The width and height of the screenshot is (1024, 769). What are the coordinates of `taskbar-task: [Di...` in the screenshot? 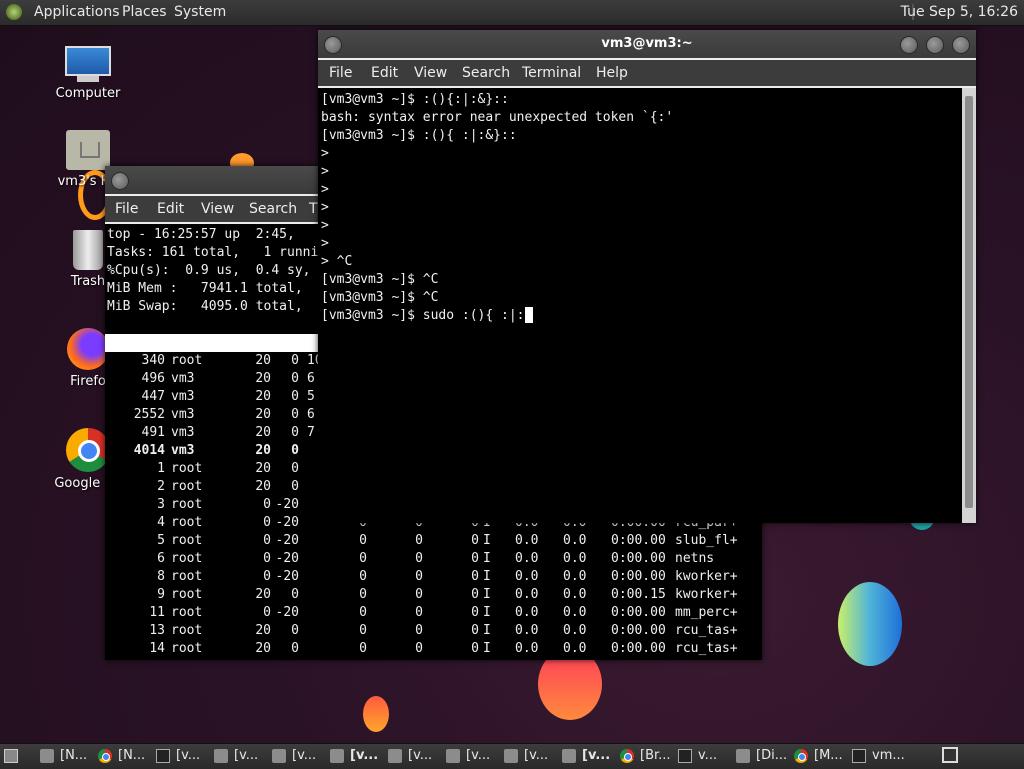 It's located at (764, 757).